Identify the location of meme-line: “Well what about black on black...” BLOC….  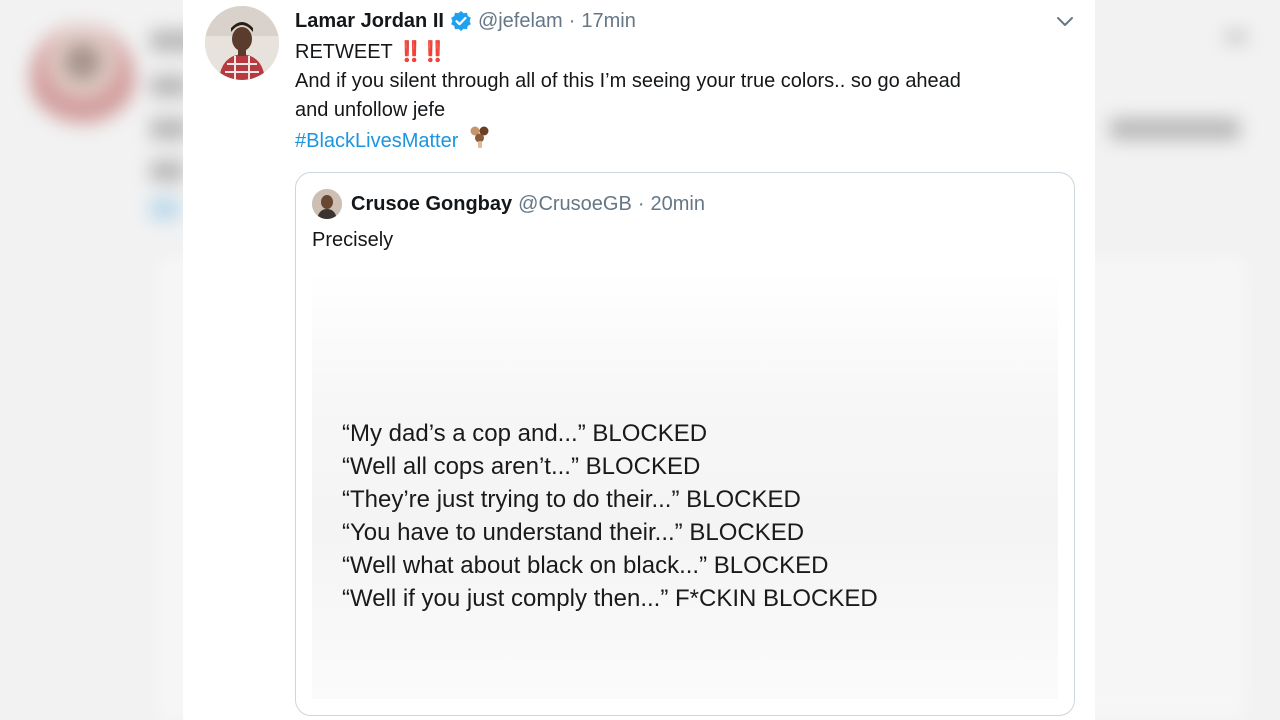
(585, 565).